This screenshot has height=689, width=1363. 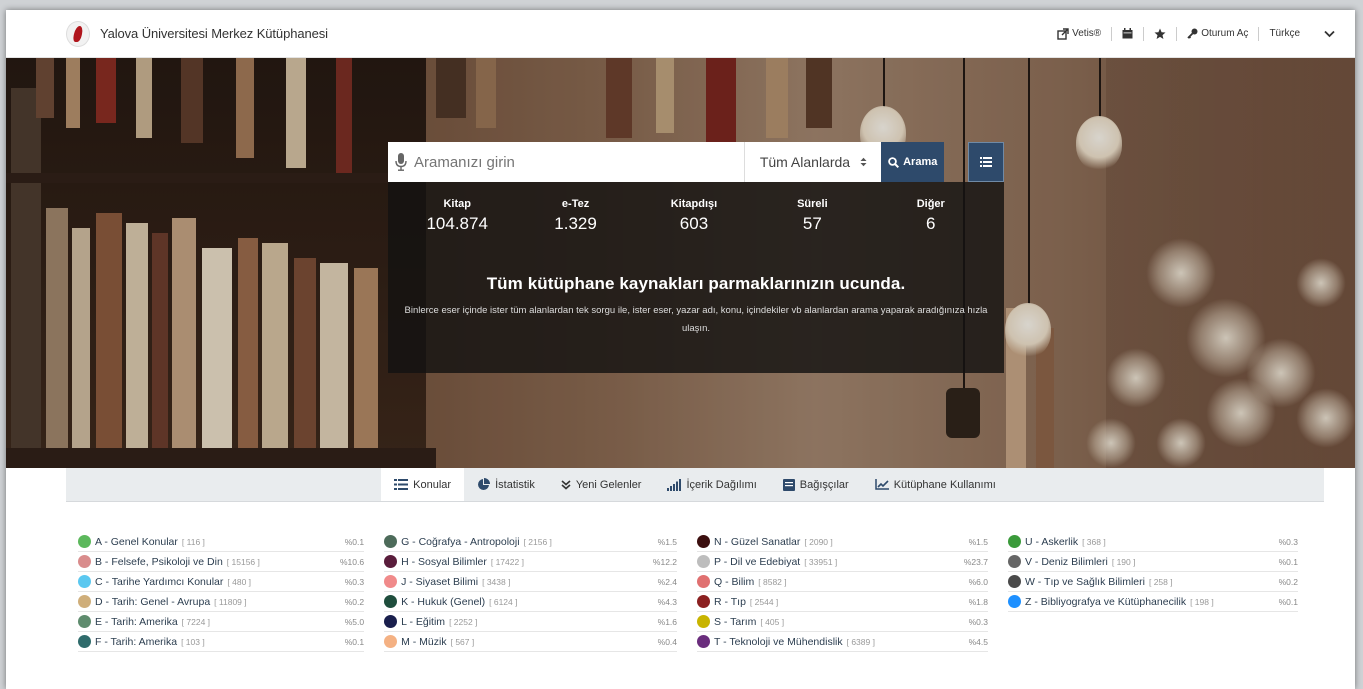 I want to click on topic-row: F - Tarih: Amerika[ 103 ] %0.1, so click(x=221, y=642).